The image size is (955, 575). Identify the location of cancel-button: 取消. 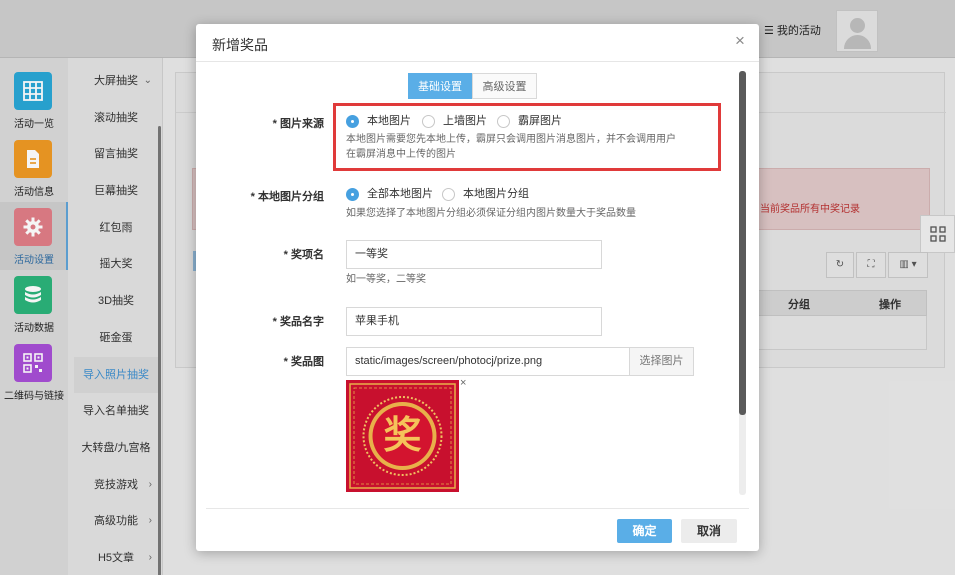
(709, 531).